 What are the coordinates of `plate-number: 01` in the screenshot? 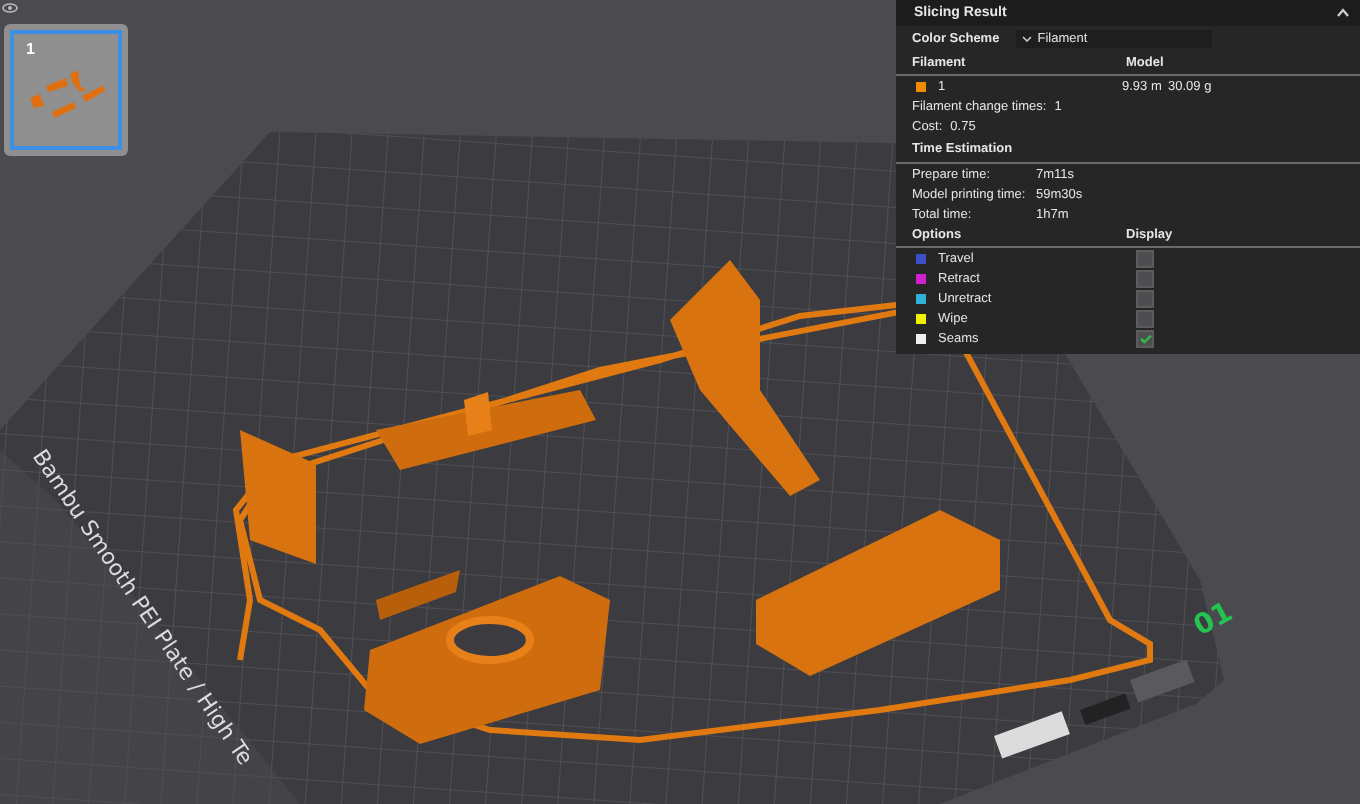 It's located at (1213, 620).